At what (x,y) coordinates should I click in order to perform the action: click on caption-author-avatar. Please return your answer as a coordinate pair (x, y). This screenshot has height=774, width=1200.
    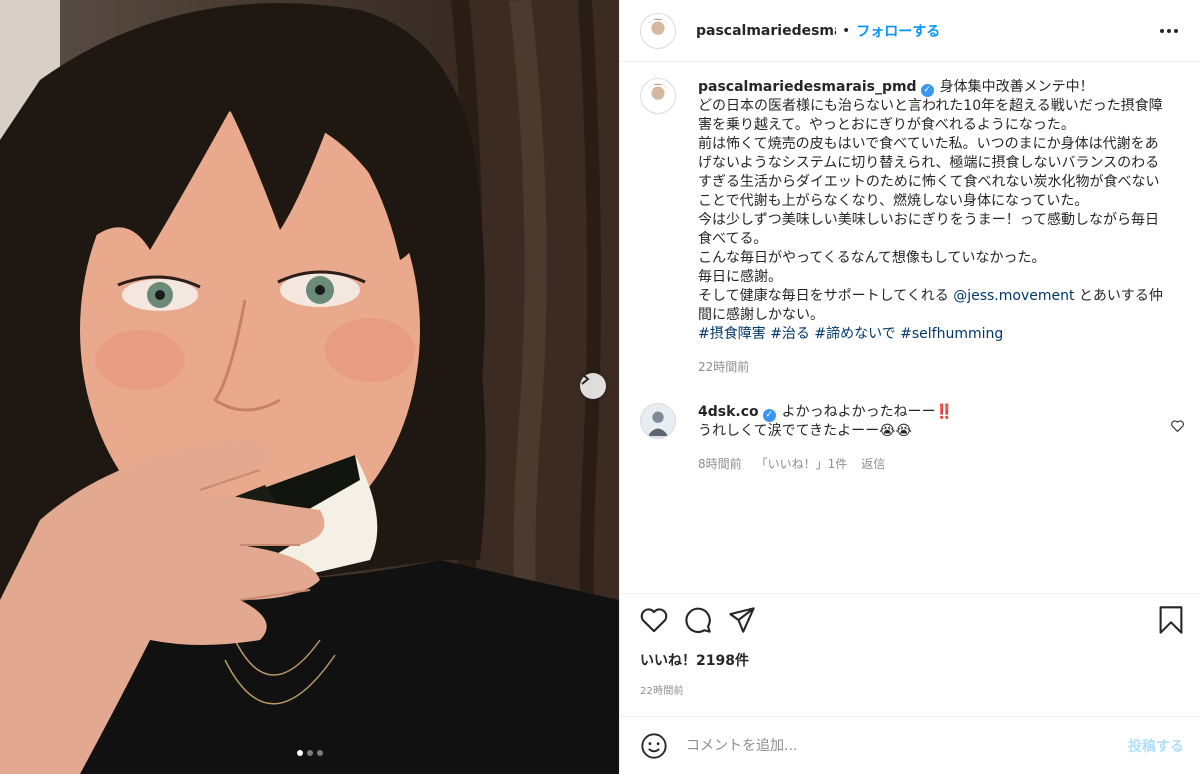
    Looking at the image, I should click on (658, 96).